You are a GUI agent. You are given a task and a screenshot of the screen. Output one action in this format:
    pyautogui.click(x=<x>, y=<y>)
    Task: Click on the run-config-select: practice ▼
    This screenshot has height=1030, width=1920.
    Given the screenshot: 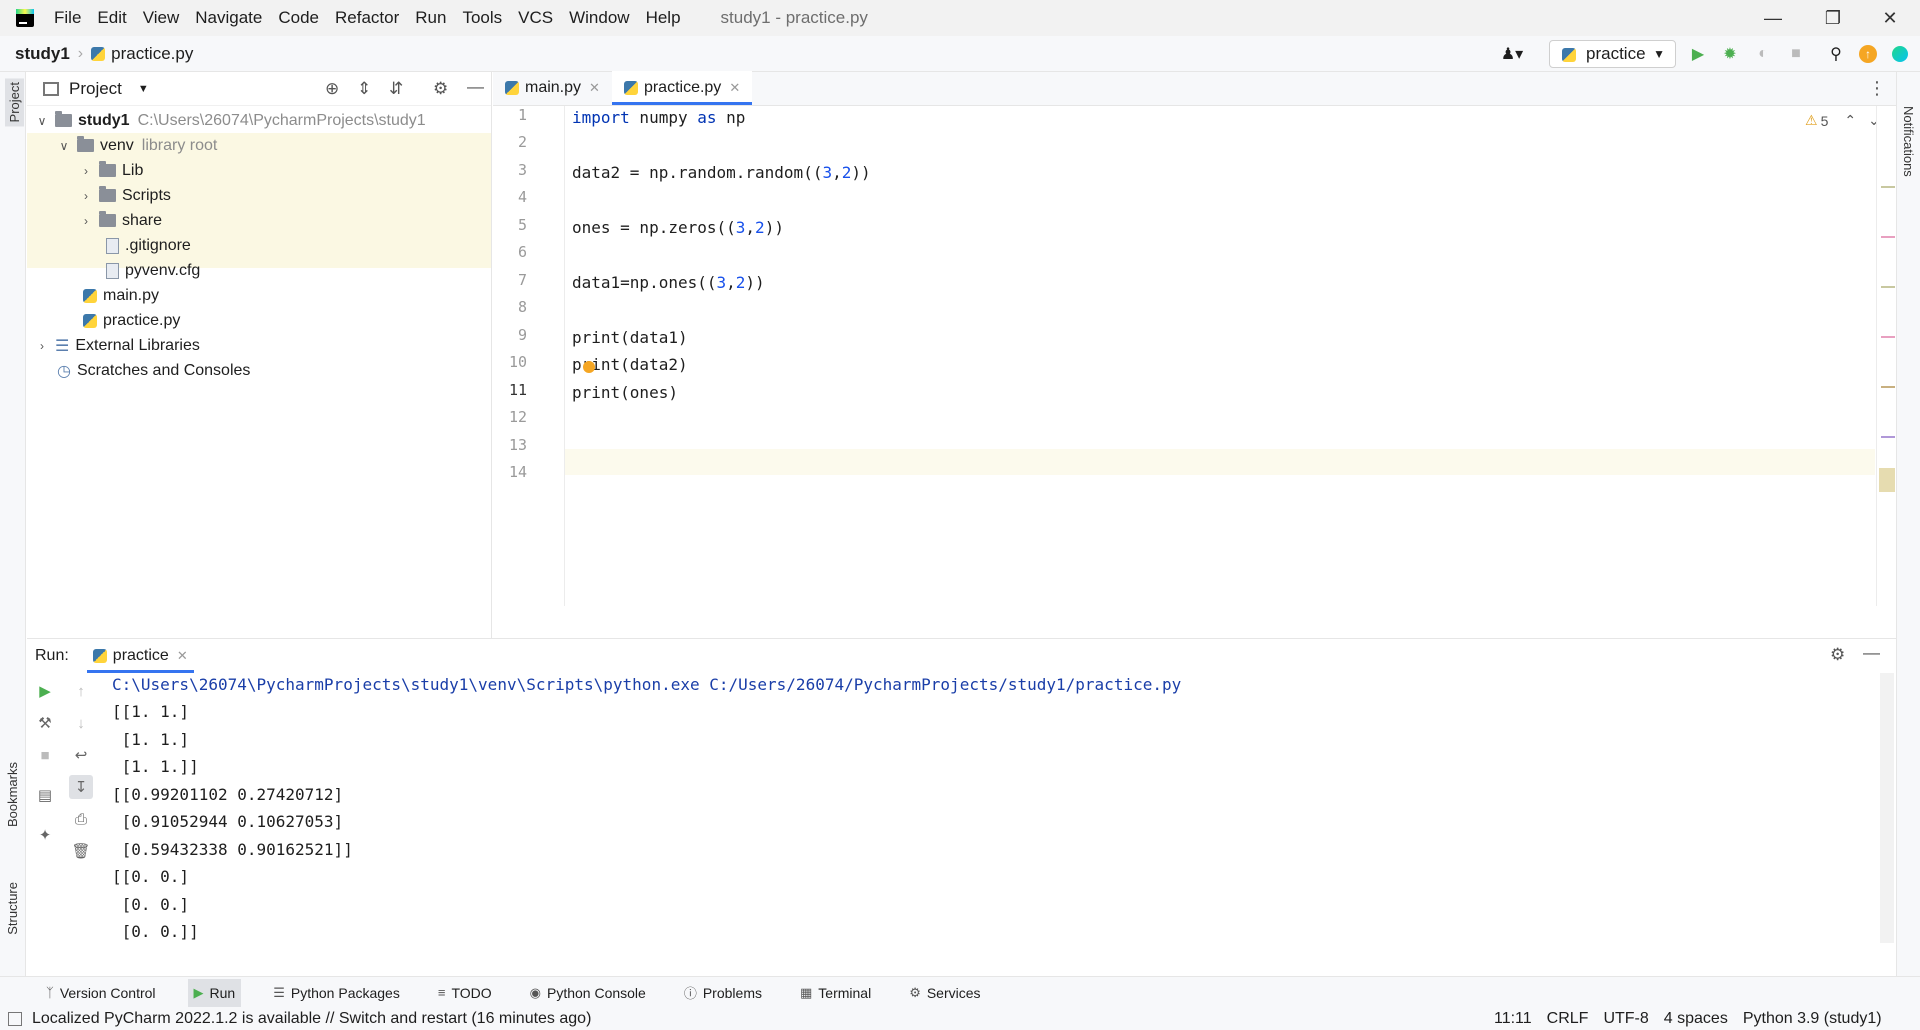 What is the action you would take?
    pyautogui.click(x=1612, y=54)
    